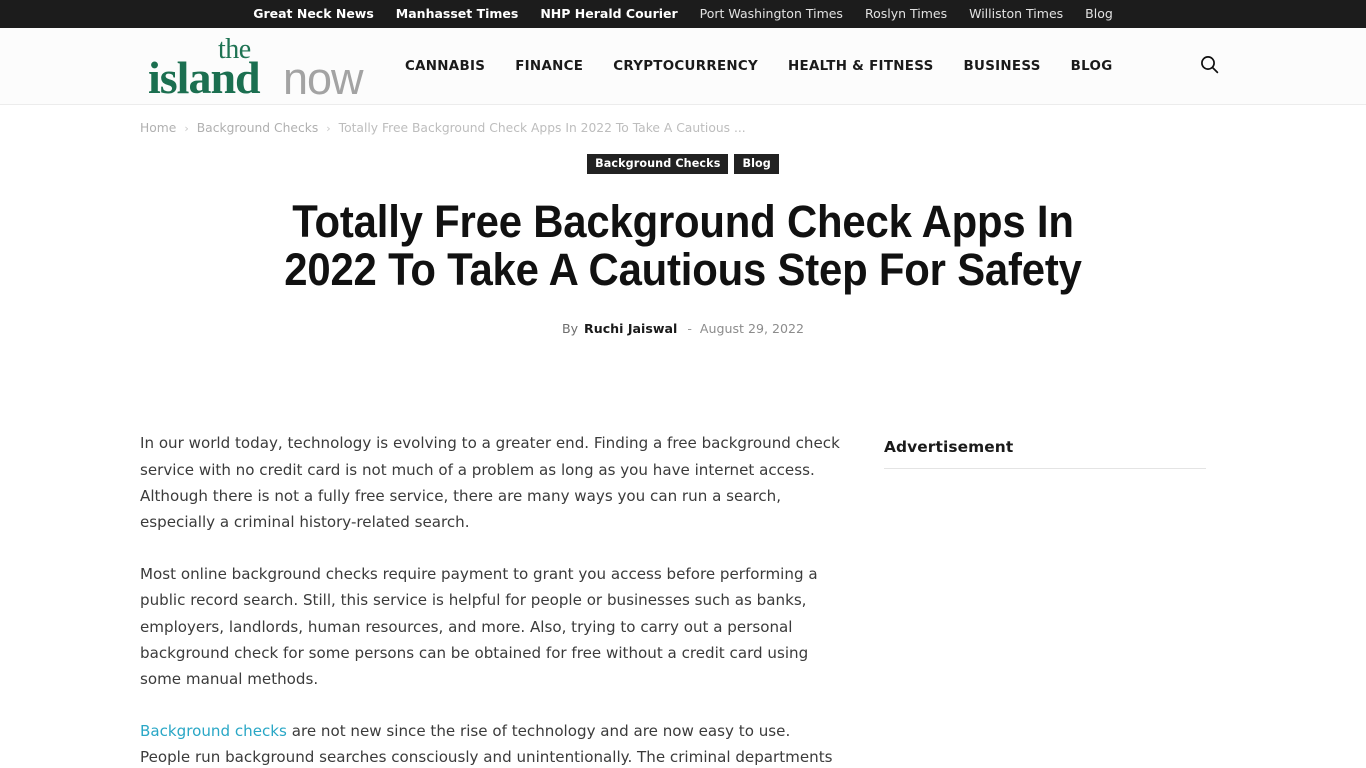 The width and height of the screenshot is (1366, 768). Describe the element at coordinates (445, 66) in the screenshot. I see `nav-item-cannabis: CANNABIS` at that location.